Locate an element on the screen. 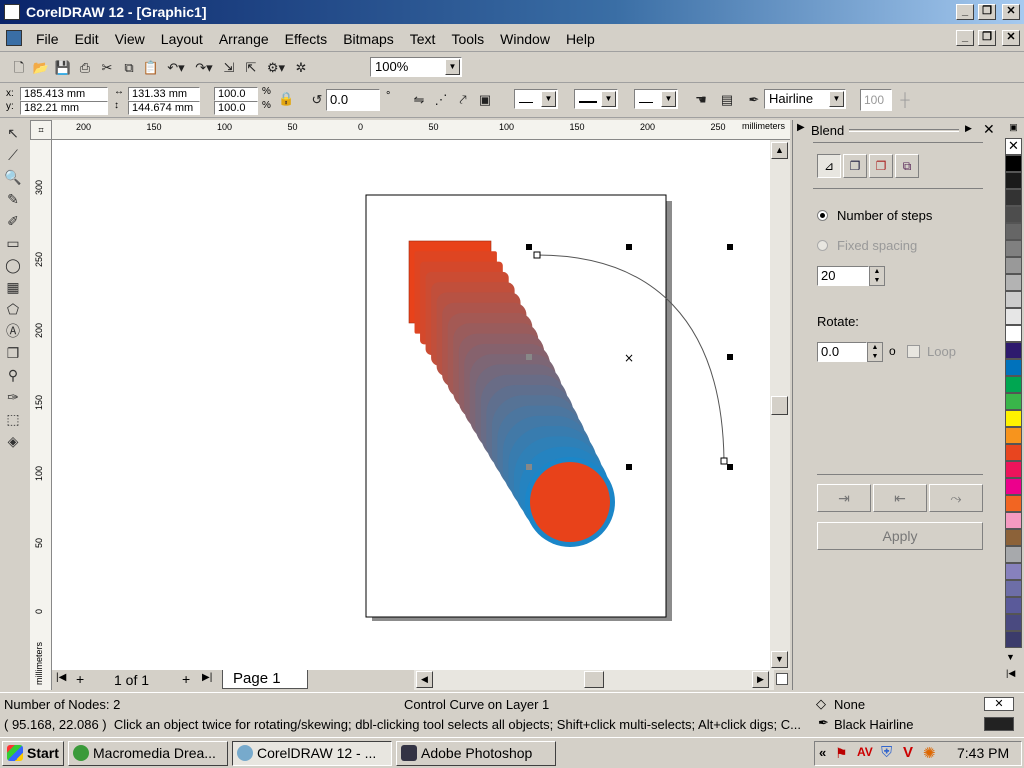  zoom-tool-icon: 🔍 is located at coordinates (13, 177).